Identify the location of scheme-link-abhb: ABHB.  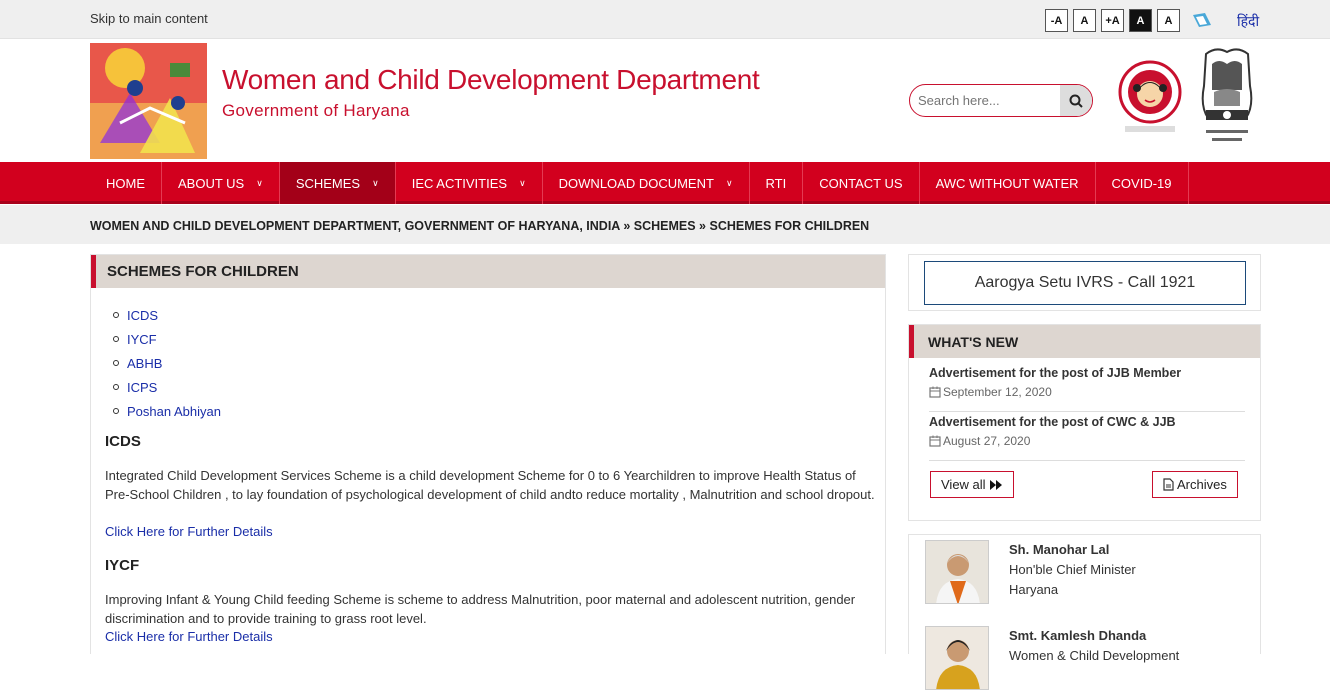
(144, 363).